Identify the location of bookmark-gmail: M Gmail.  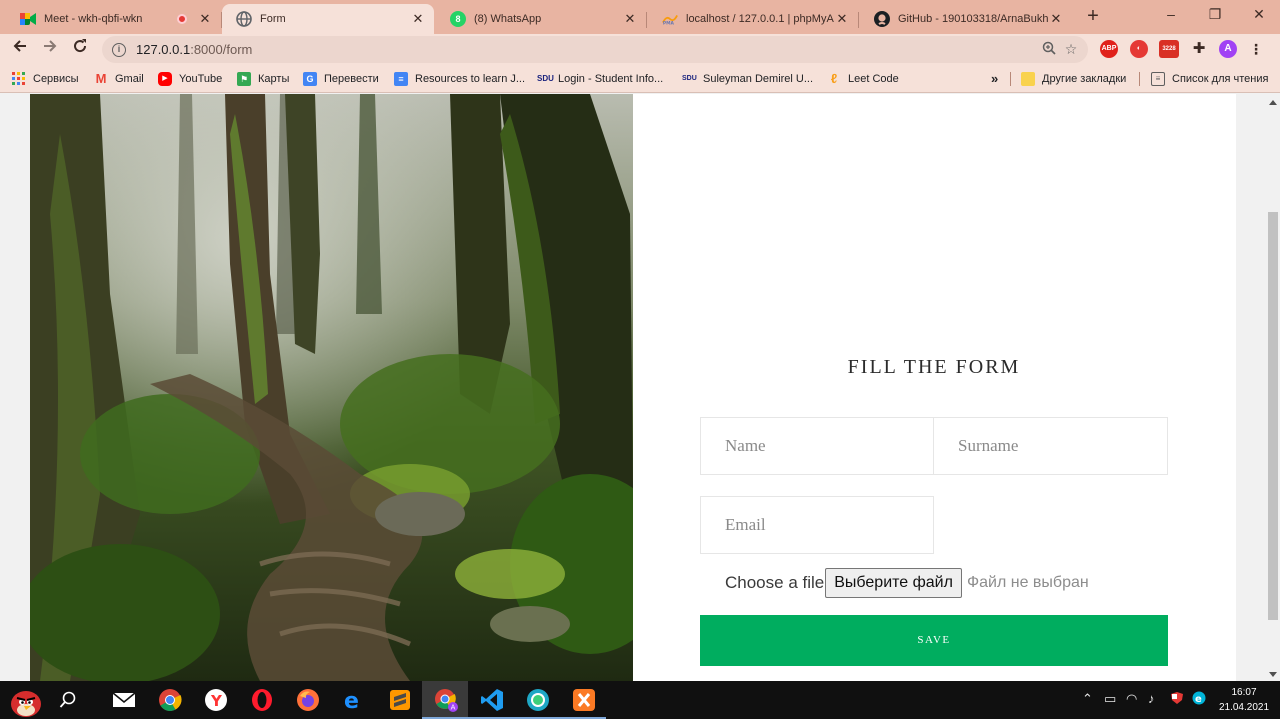
(119, 78).